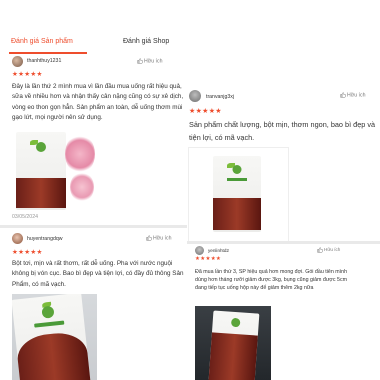 This screenshot has width=380, height=380. What do you see at coordinates (146, 41) in the screenshot?
I see `tab-shop-review: Đánh giá Shop` at bounding box center [146, 41].